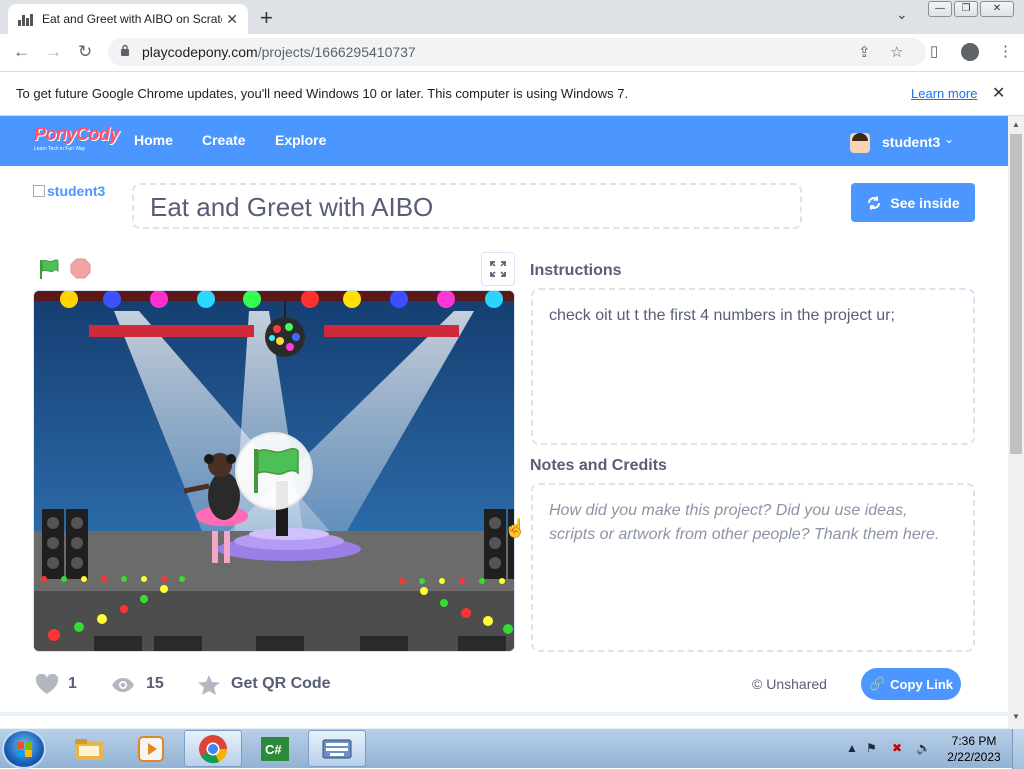 The height and width of the screenshot is (769, 1024). I want to click on page-footer-edge, so click(504, 714).